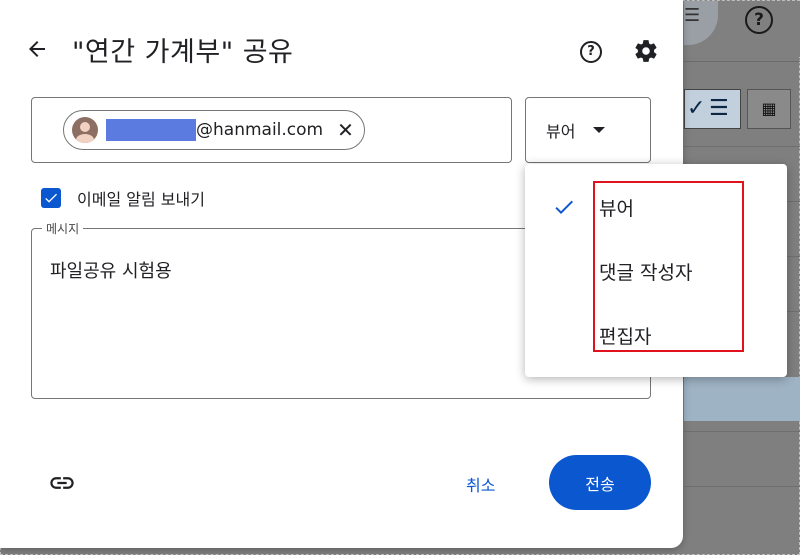  What do you see at coordinates (625, 336) in the screenshot?
I see `role-menu-item-label: 편집자` at bounding box center [625, 336].